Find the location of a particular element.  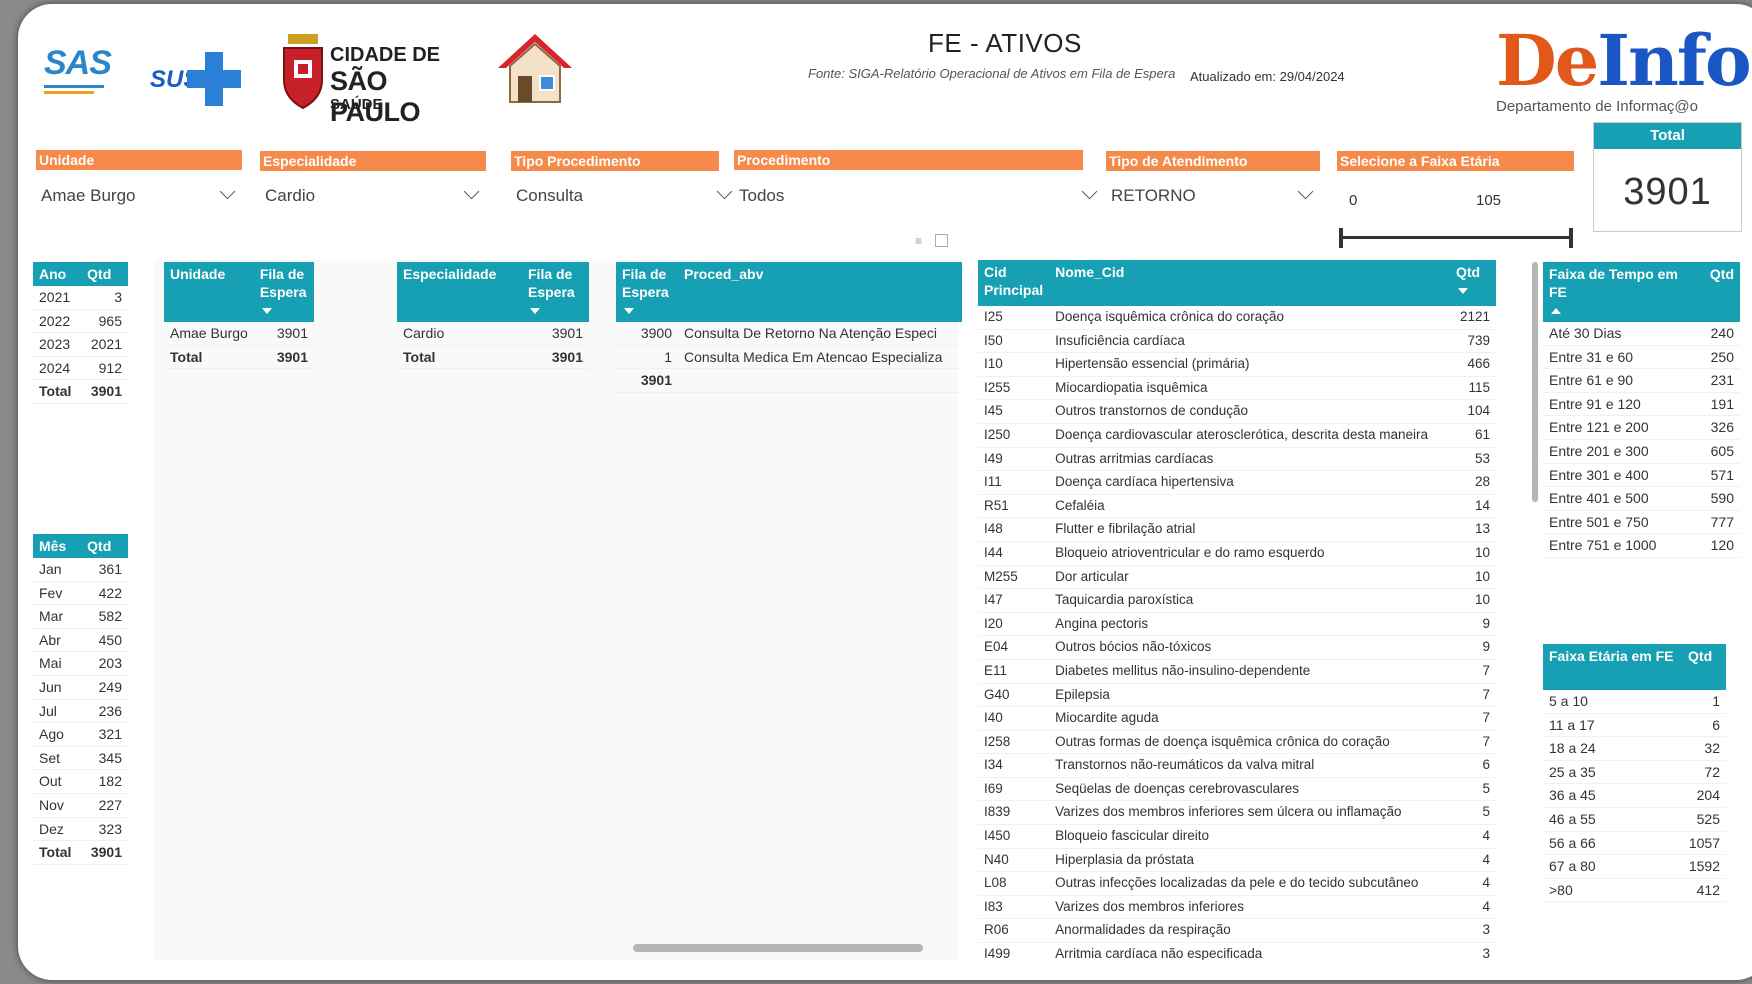

table-row: G40 Epilepsia 7 is located at coordinates (1237, 695).